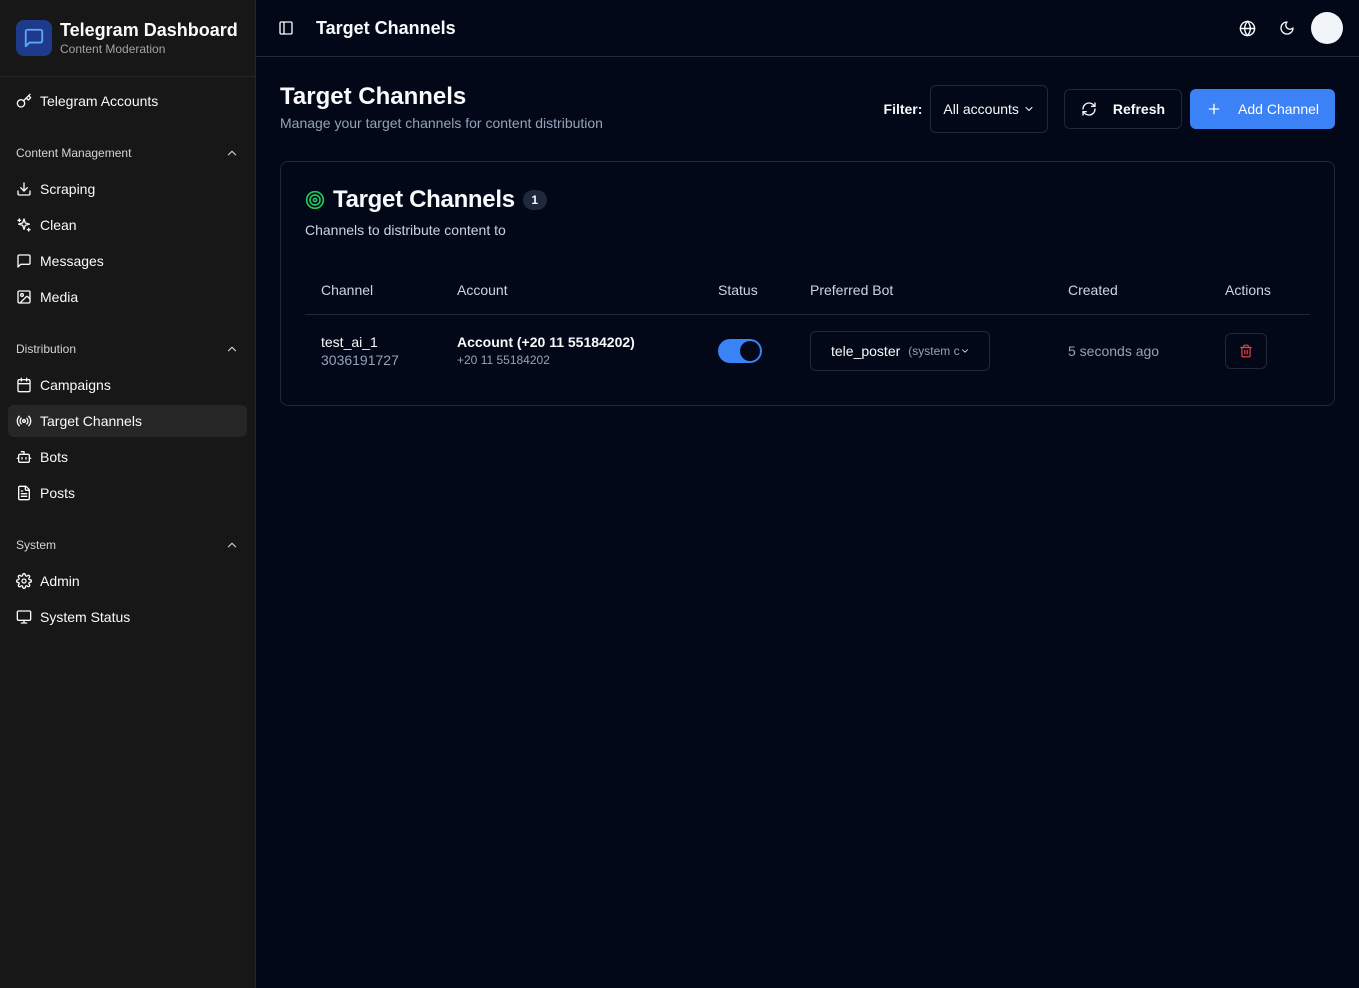 Image resolution: width=1359 pixels, height=988 pixels. I want to click on sidebar-item-media: Media, so click(127, 297).